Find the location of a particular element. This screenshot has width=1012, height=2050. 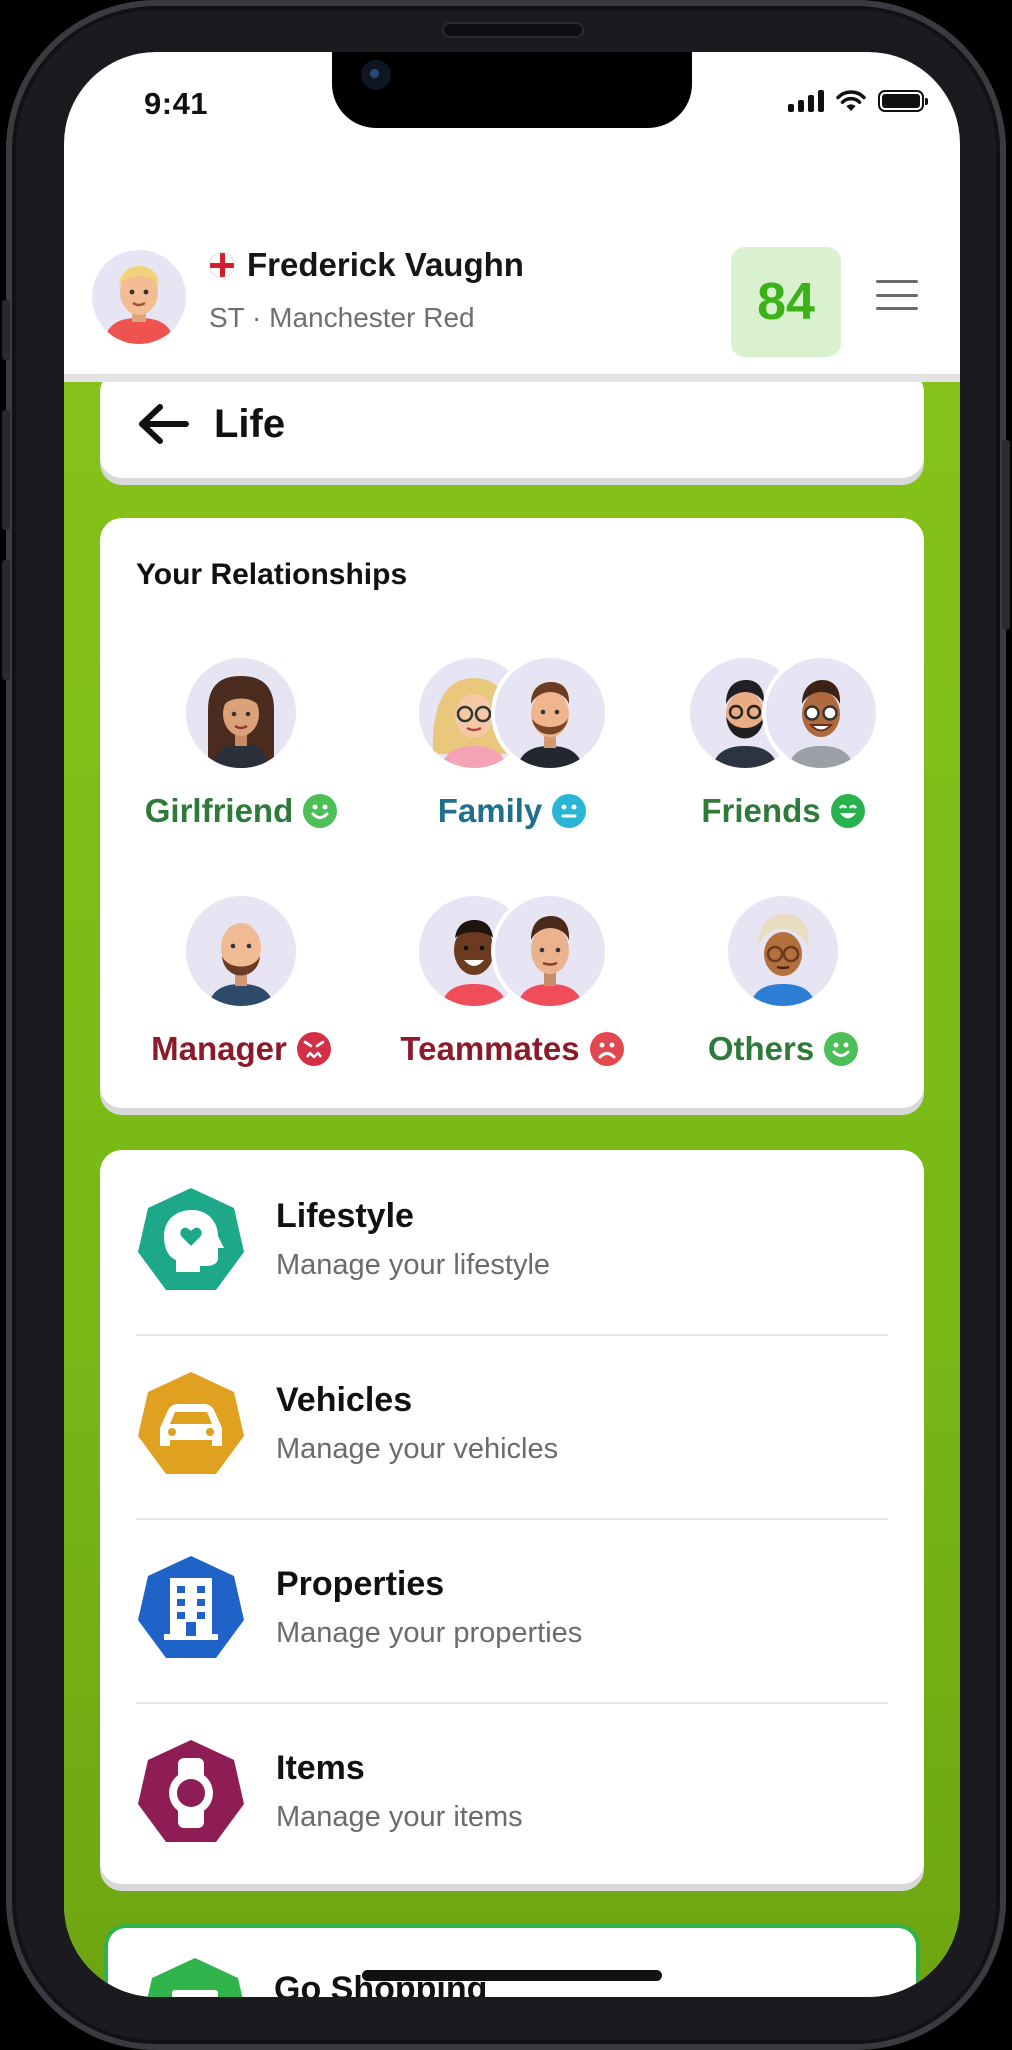

menu-item-title: Items is located at coordinates (320, 1768).